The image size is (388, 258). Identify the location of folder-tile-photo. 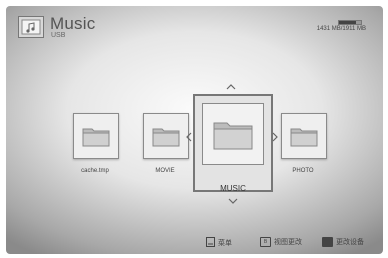
(304, 136).